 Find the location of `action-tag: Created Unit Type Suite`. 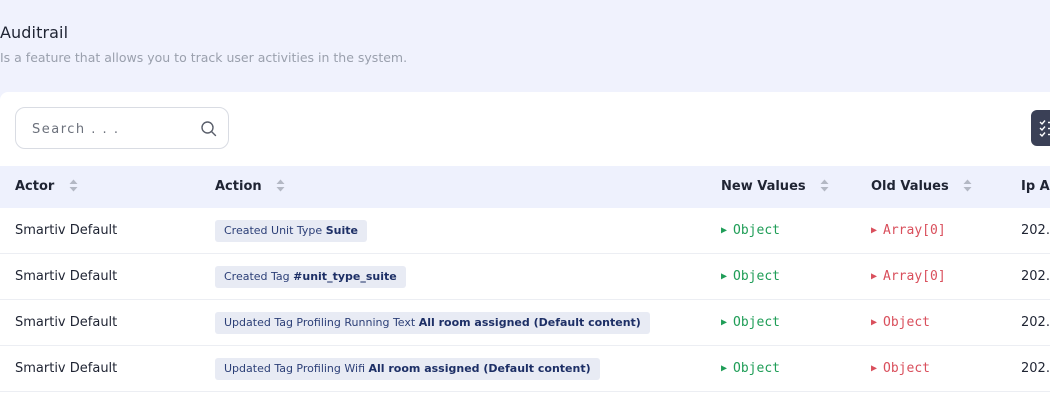

action-tag: Created Unit Type Suite is located at coordinates (291, 231).